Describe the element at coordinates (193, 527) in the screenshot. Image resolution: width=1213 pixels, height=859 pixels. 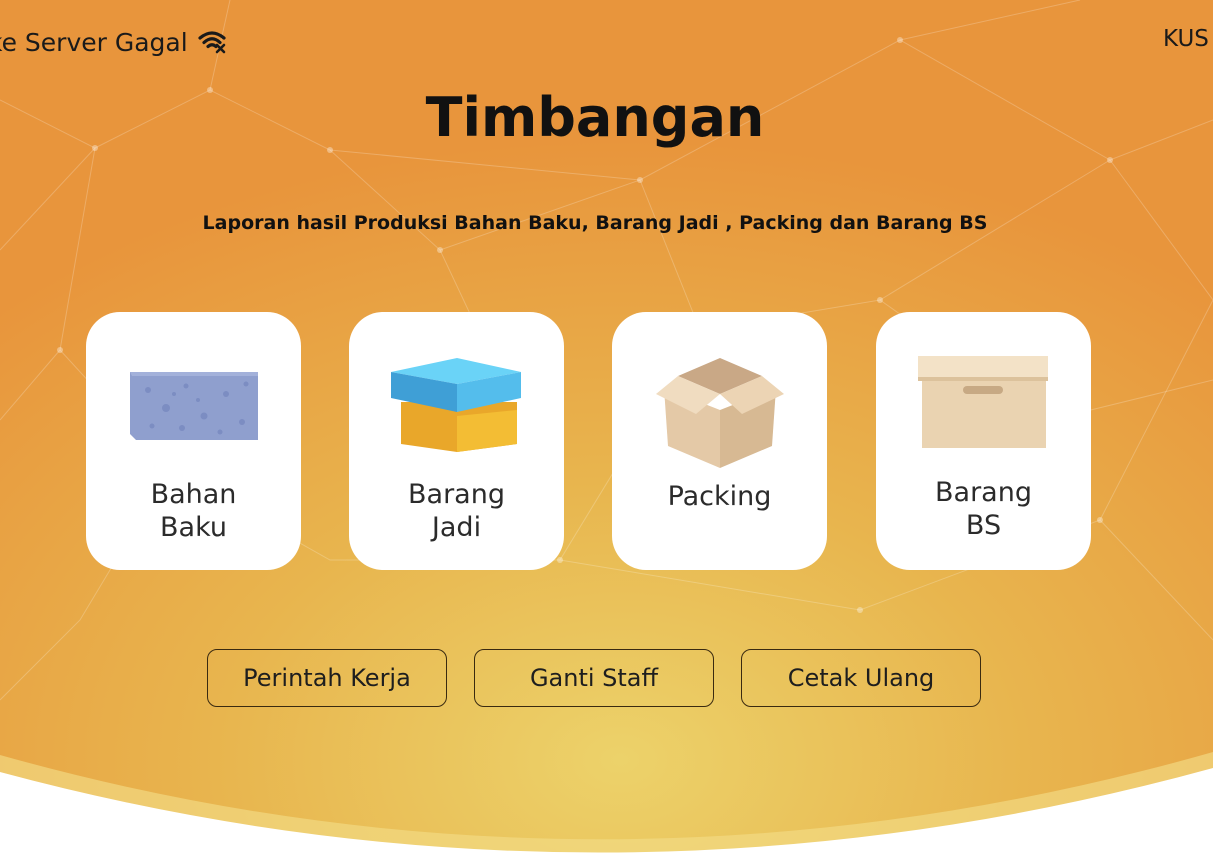
I see `card-label-line2: Baku` at that location.